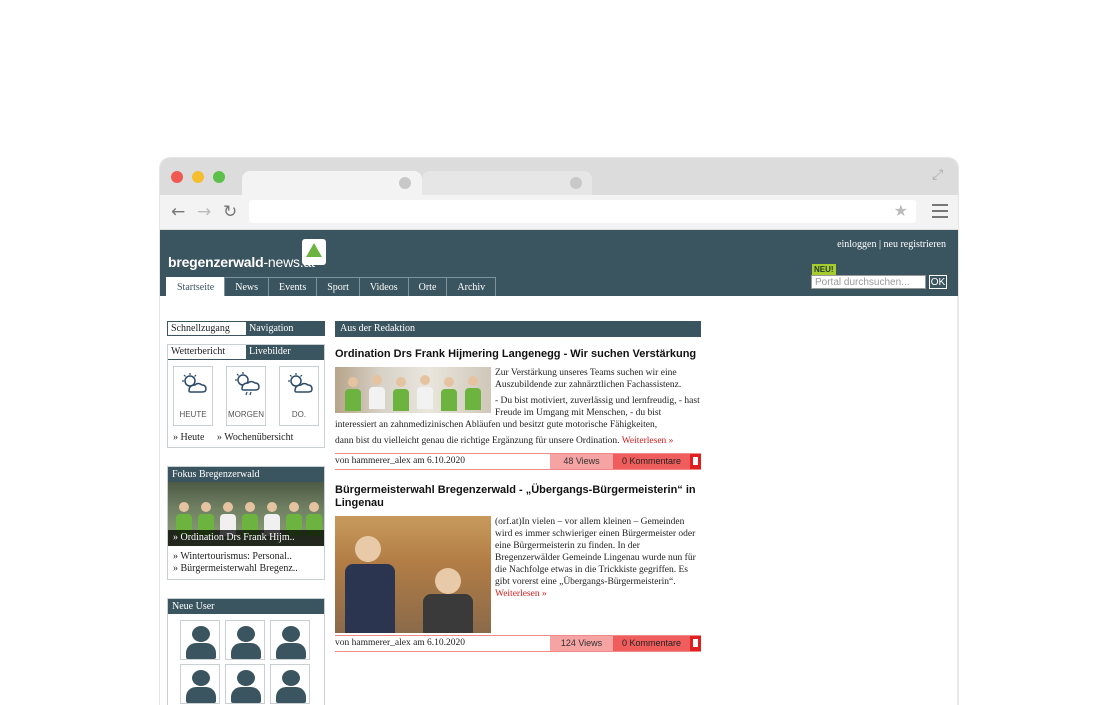 The image size is (1120, 705). I want to click on nav-startseite: Startseite, so click(195, 287).